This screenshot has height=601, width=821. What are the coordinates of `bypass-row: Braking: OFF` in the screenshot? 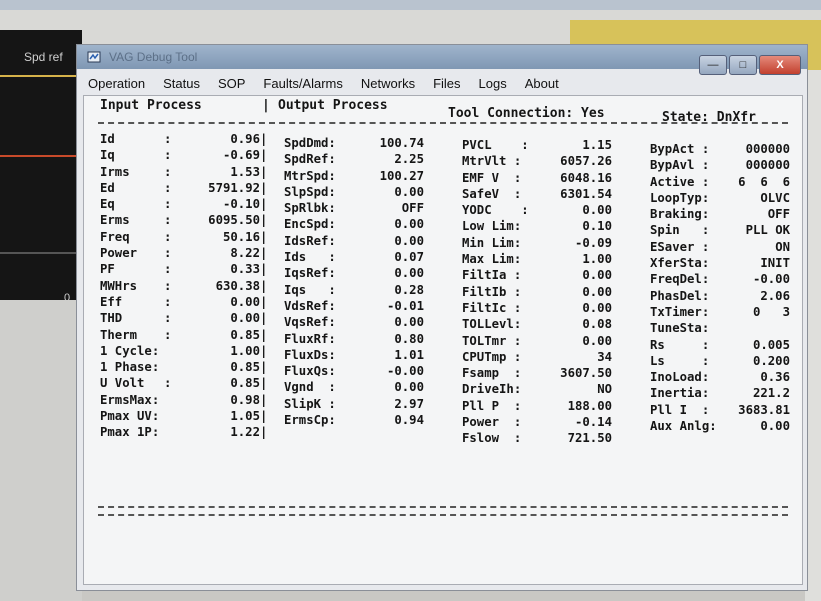 It's located at (720, 215).